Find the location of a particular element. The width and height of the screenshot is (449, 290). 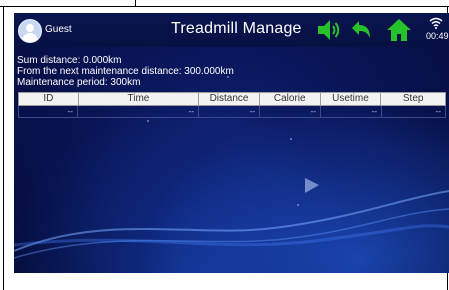

column-header-distance: Distance is located at coordinates (229, 99).